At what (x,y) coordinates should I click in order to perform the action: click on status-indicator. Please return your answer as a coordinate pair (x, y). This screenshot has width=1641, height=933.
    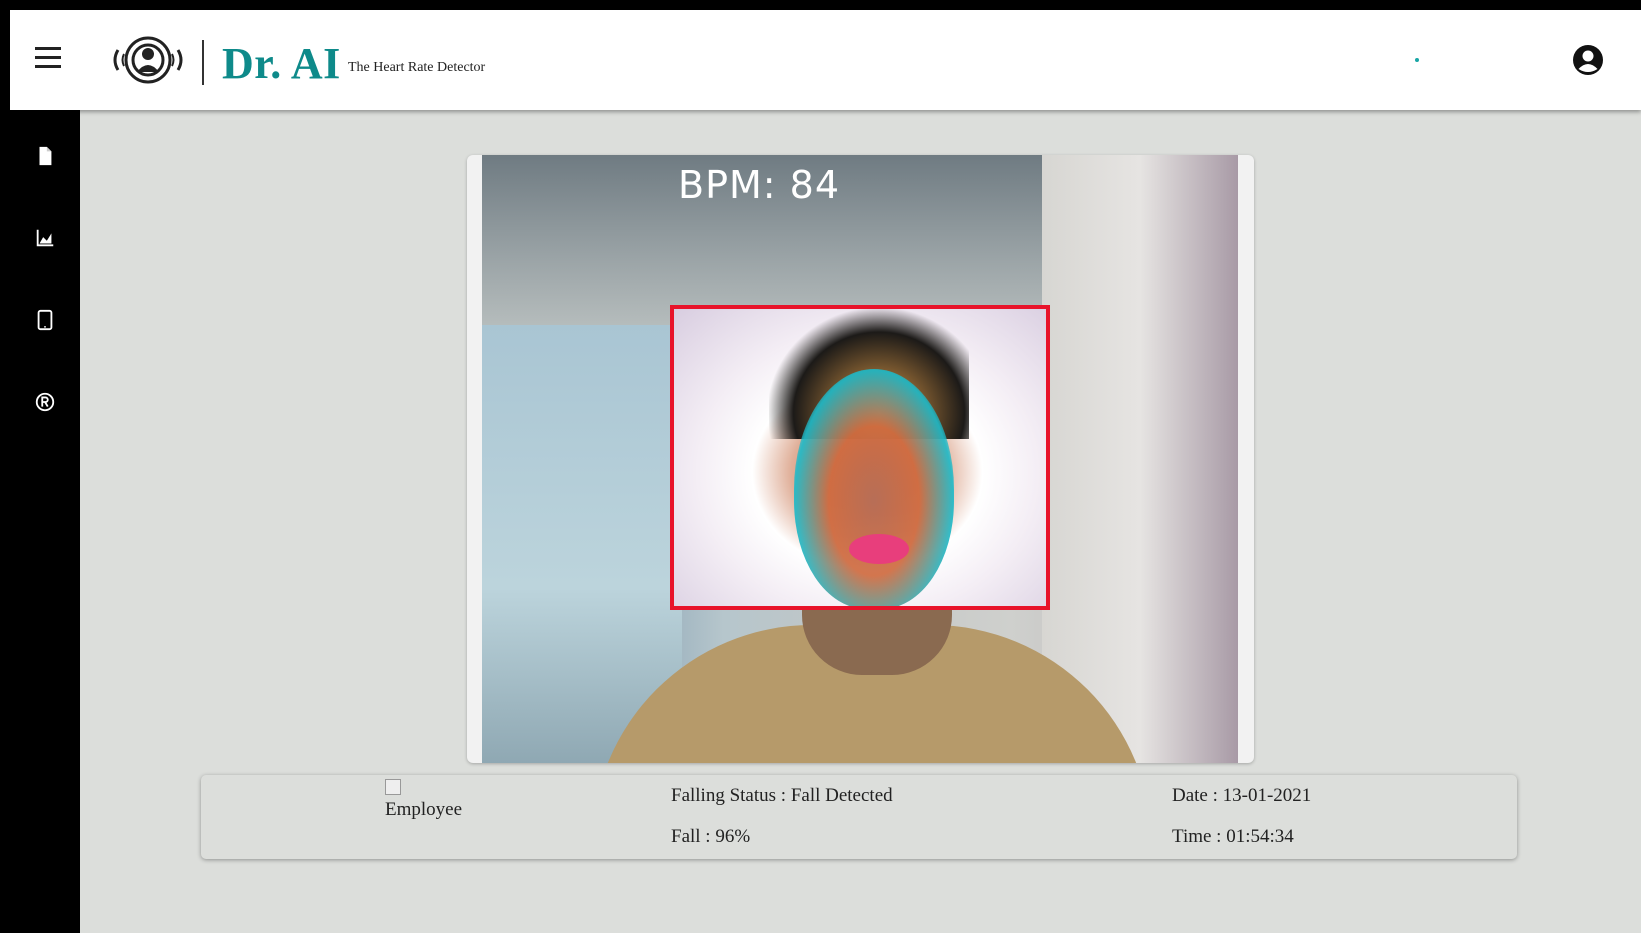
    Looking at the image, I should click on (1417, 60).